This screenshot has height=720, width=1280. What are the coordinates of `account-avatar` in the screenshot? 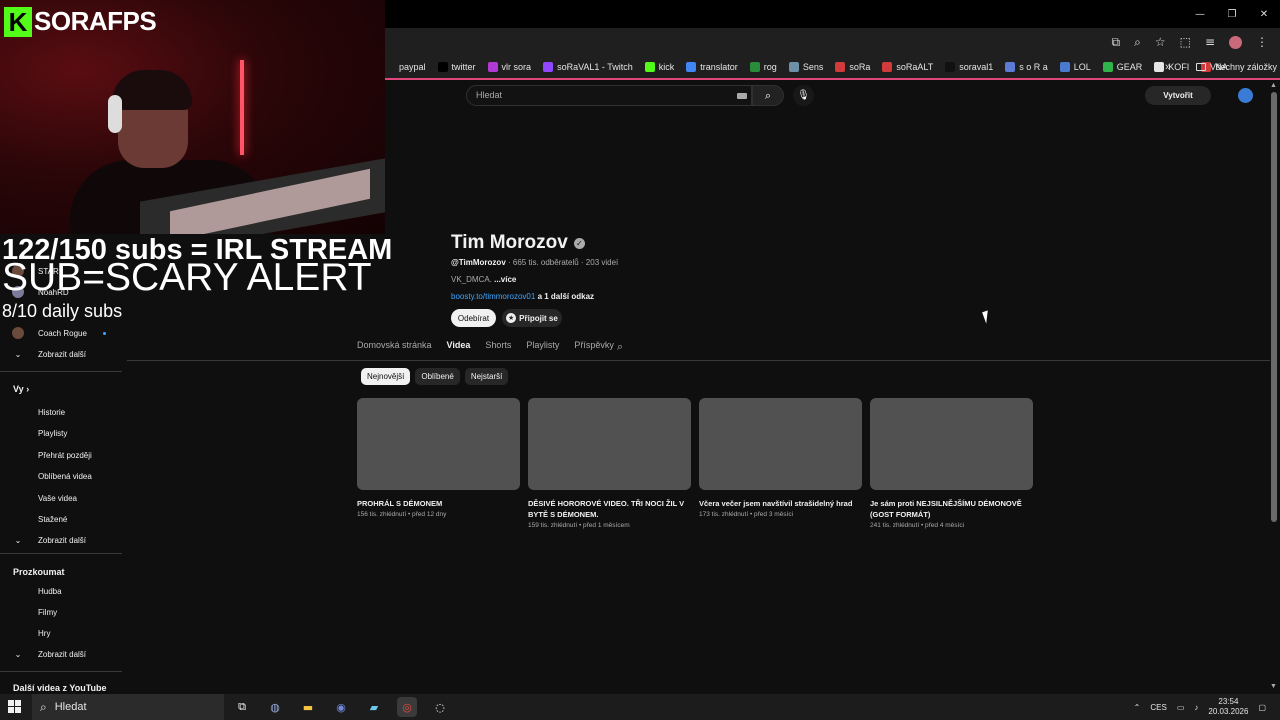 It's located at (1245, 95).